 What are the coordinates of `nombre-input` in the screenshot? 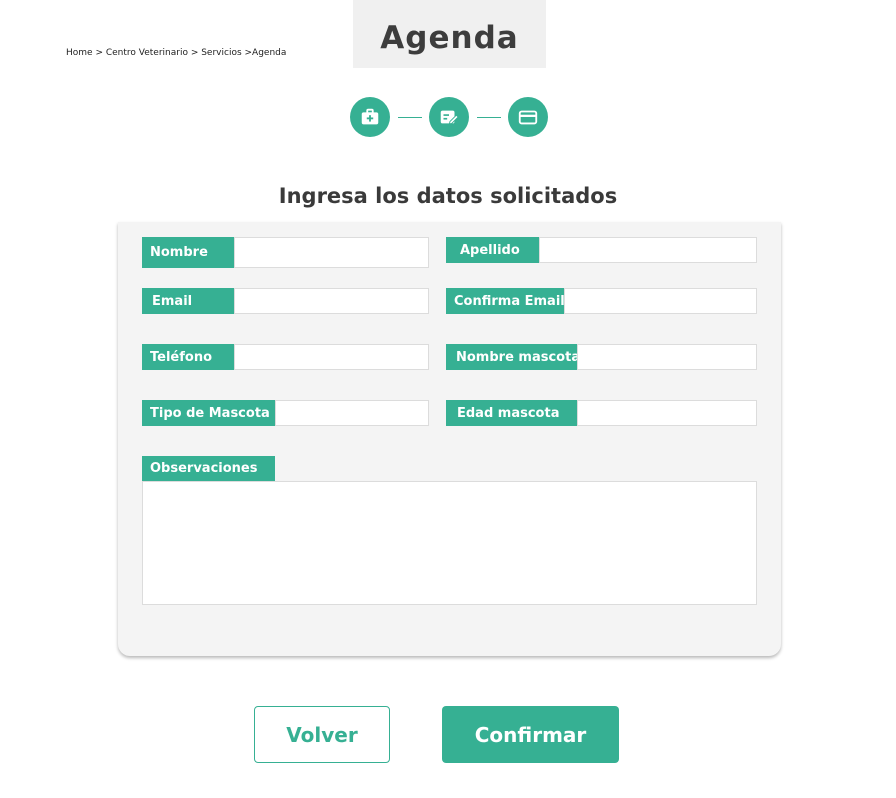 It's located at (331, 252).